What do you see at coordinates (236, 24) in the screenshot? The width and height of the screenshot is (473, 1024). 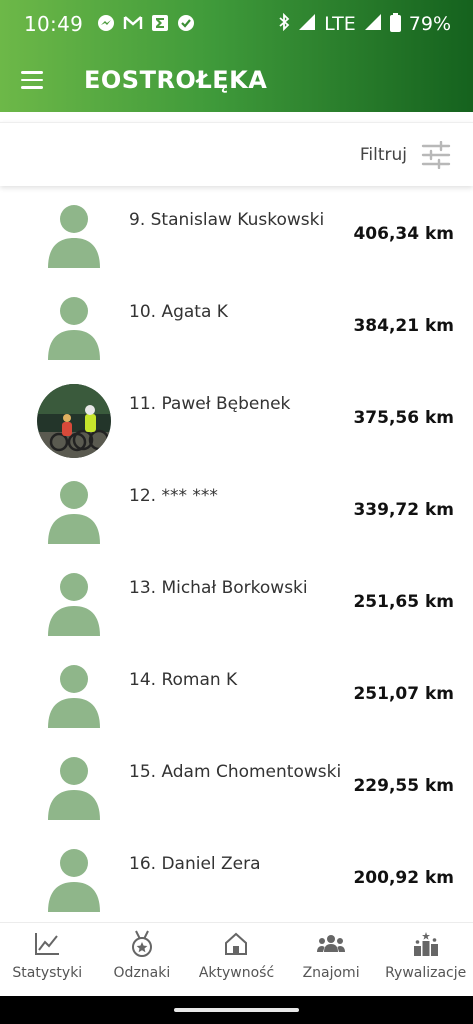 I see `status-bar: 10:49 LTE 79%` at bounding box center [236, 24].